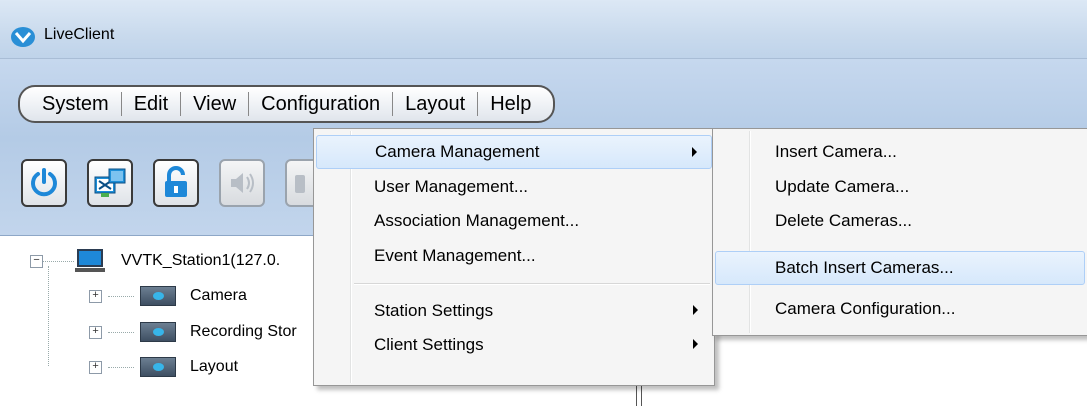 The height and width of the screenshot is (406, 1087). What do you see at coordinates (514, 311) in the screenshot?
I see `menu-item-station-settings: Station Settings` at bounding box center [514, 311].